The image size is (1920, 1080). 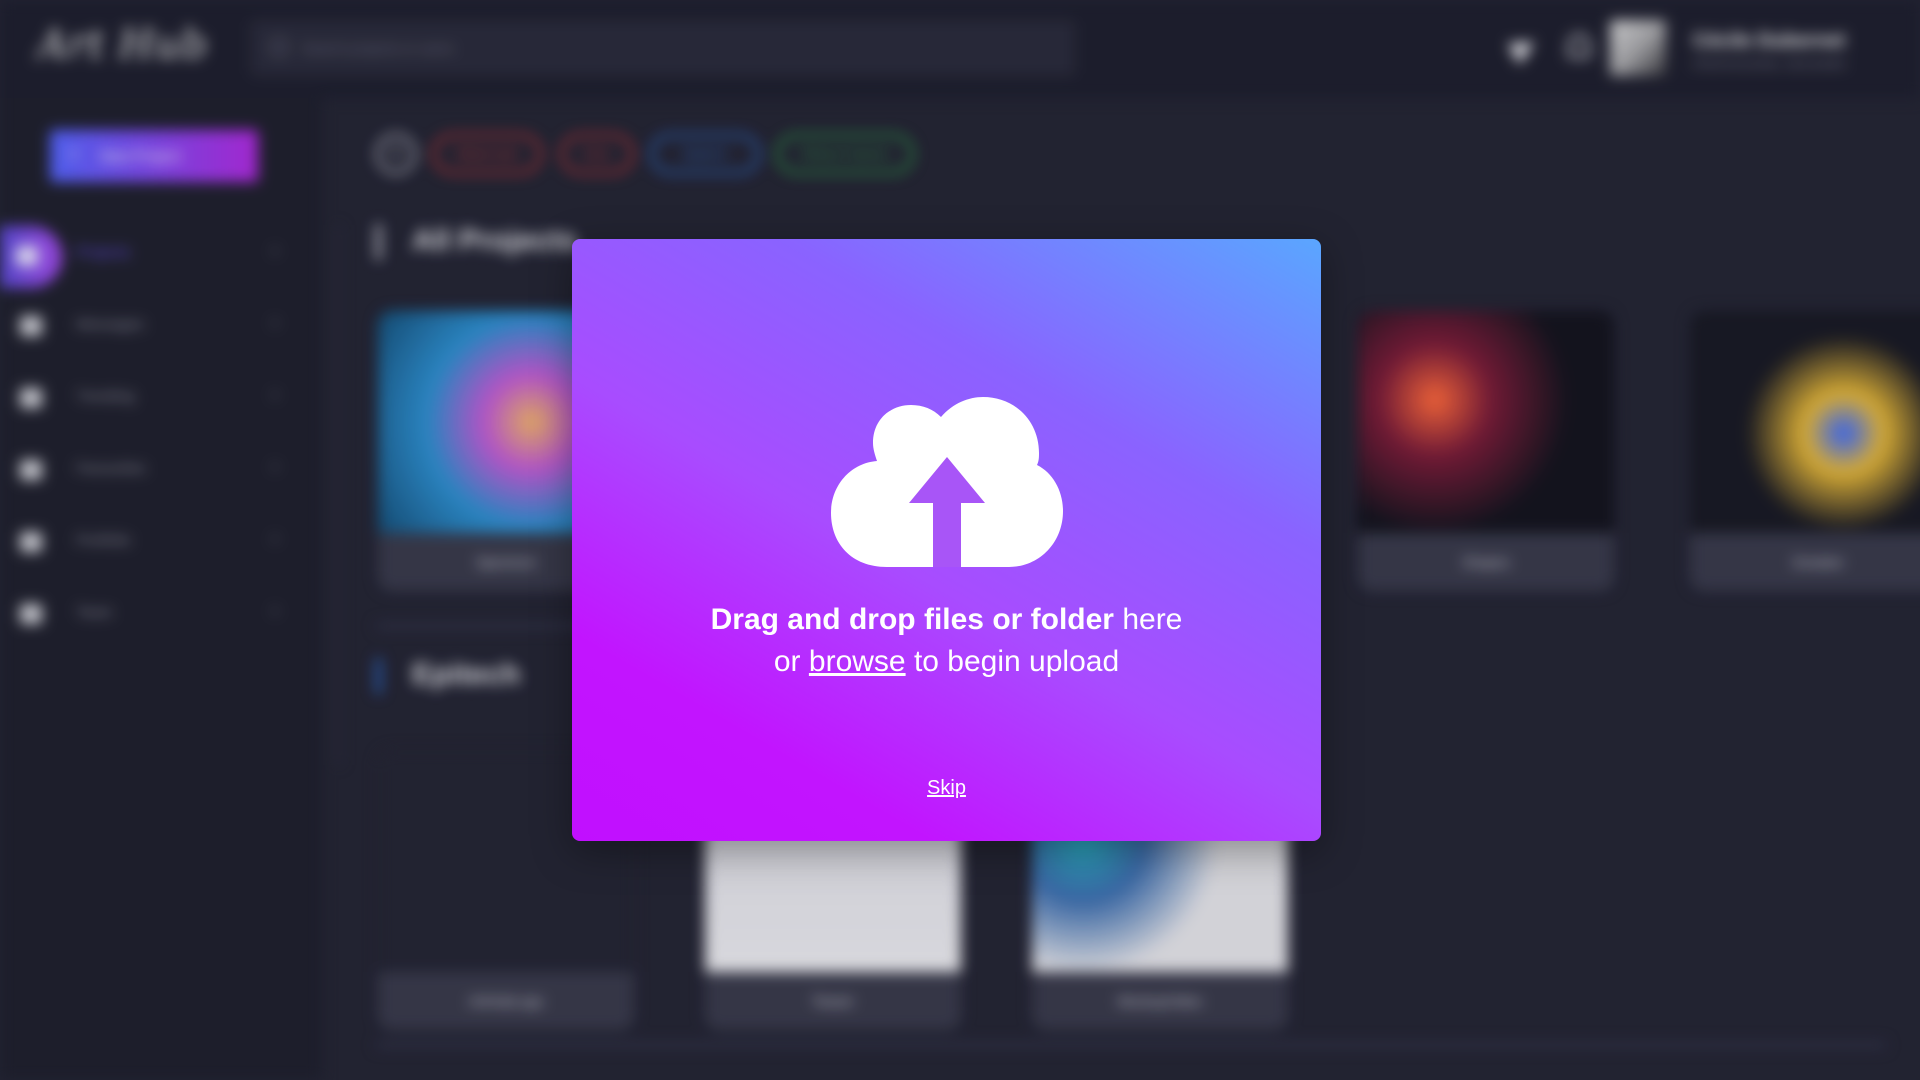 I want to click on drop-line-2: or browse to begin upload, so click(x=946, y=662).